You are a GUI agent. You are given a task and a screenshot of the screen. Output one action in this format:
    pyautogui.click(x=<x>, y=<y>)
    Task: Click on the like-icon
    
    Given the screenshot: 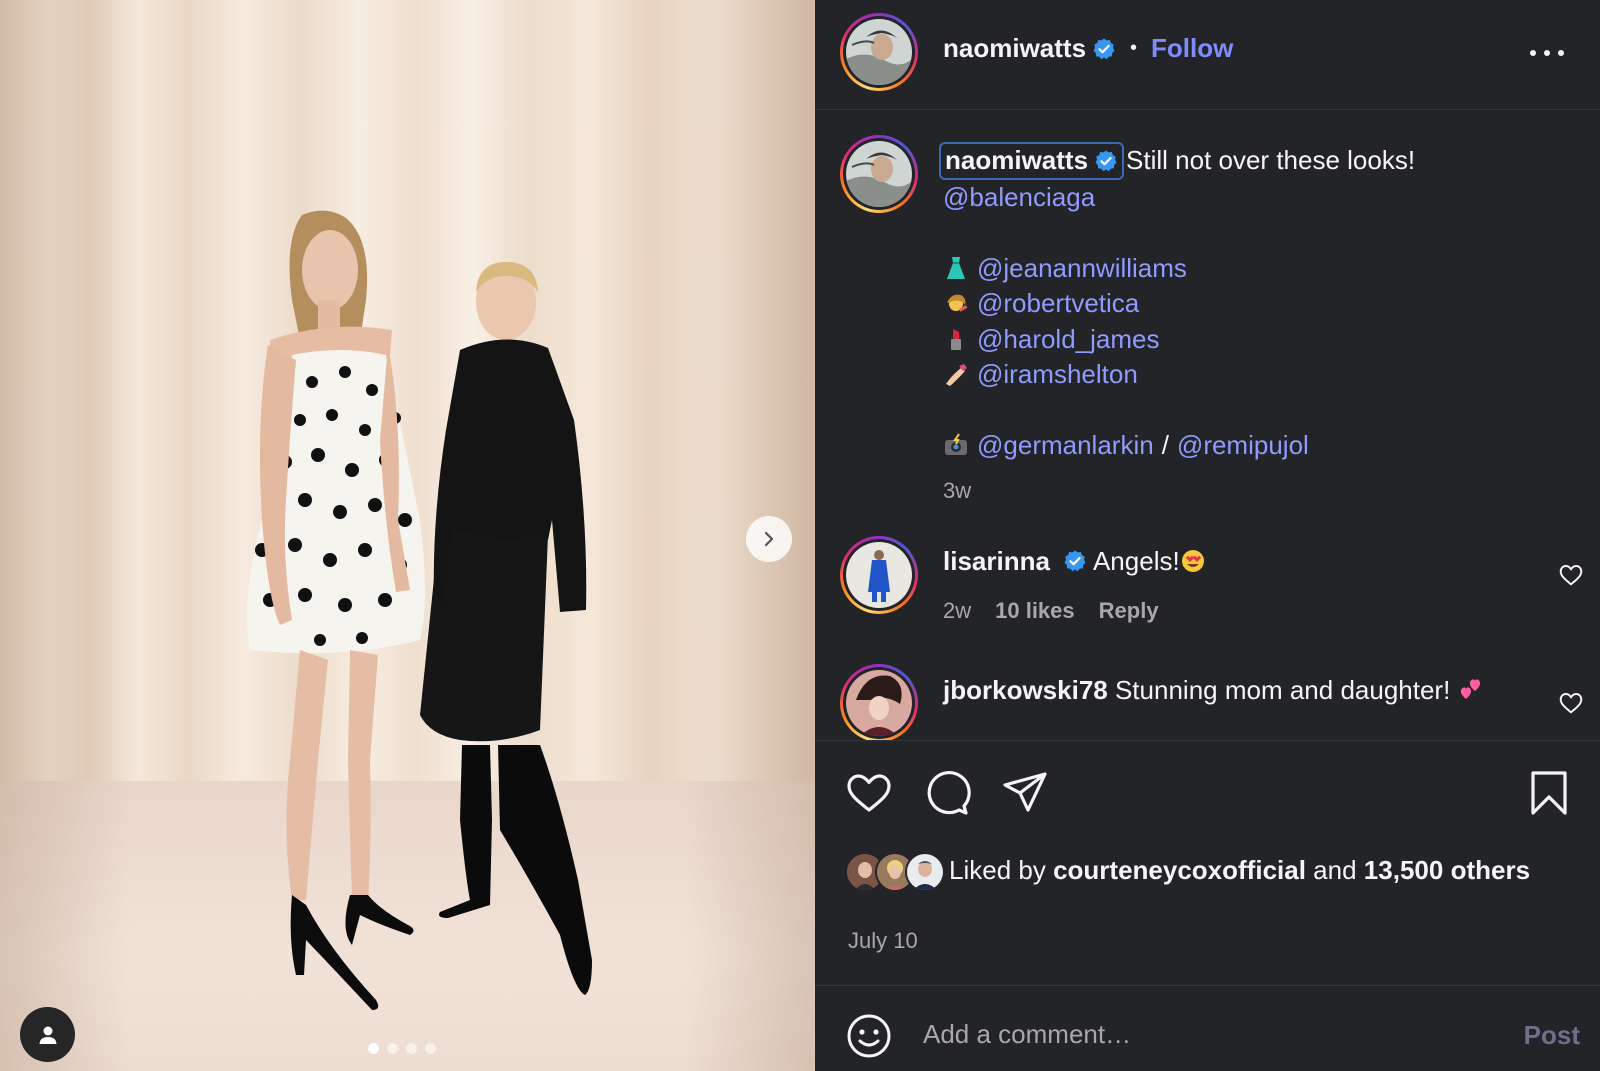 What is the action you would take?
    pyautogui.click(x=869, y=793)
    